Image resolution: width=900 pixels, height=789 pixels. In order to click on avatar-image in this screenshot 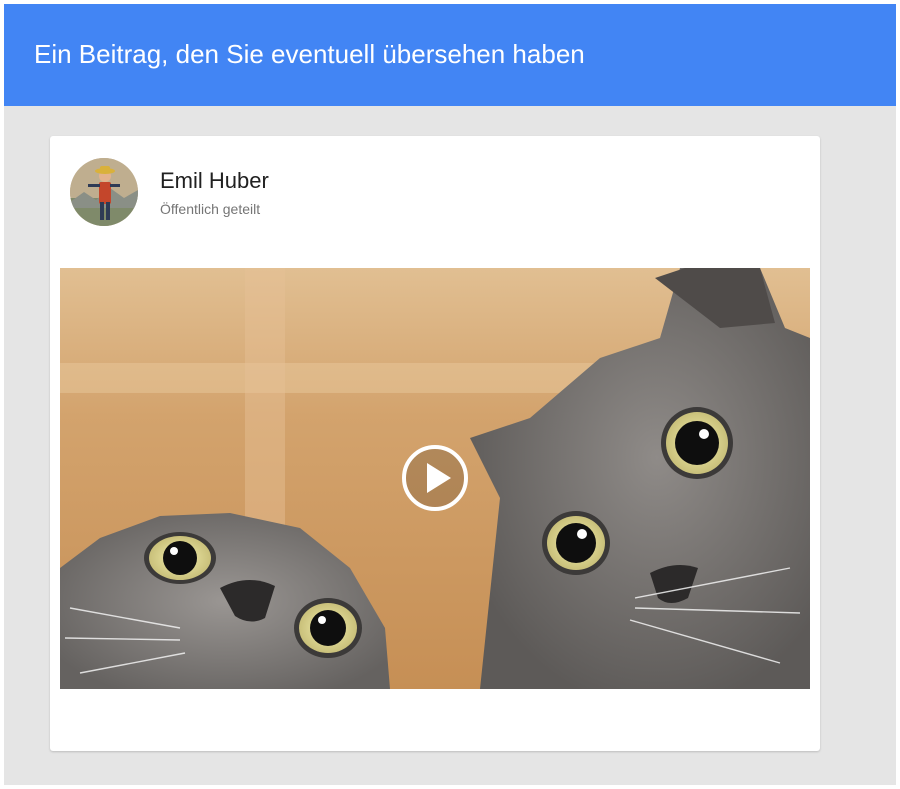, I will do `click(104, 192)`.